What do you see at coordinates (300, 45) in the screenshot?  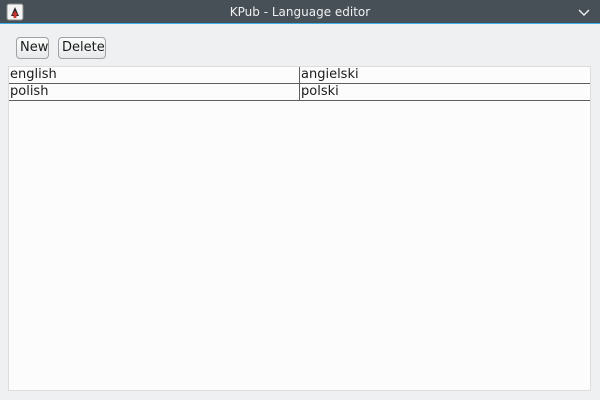 I see `toolbar: New Delete` at bounding box center [300, 45].